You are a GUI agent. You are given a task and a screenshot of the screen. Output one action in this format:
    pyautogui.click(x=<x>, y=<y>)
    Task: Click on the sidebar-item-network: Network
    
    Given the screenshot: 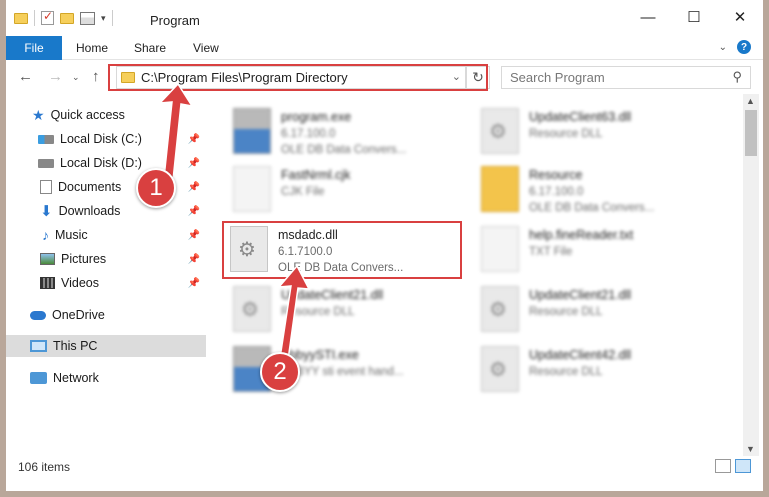 What is the action you would take?
    pyautogui.click(x=106, y=378)
    